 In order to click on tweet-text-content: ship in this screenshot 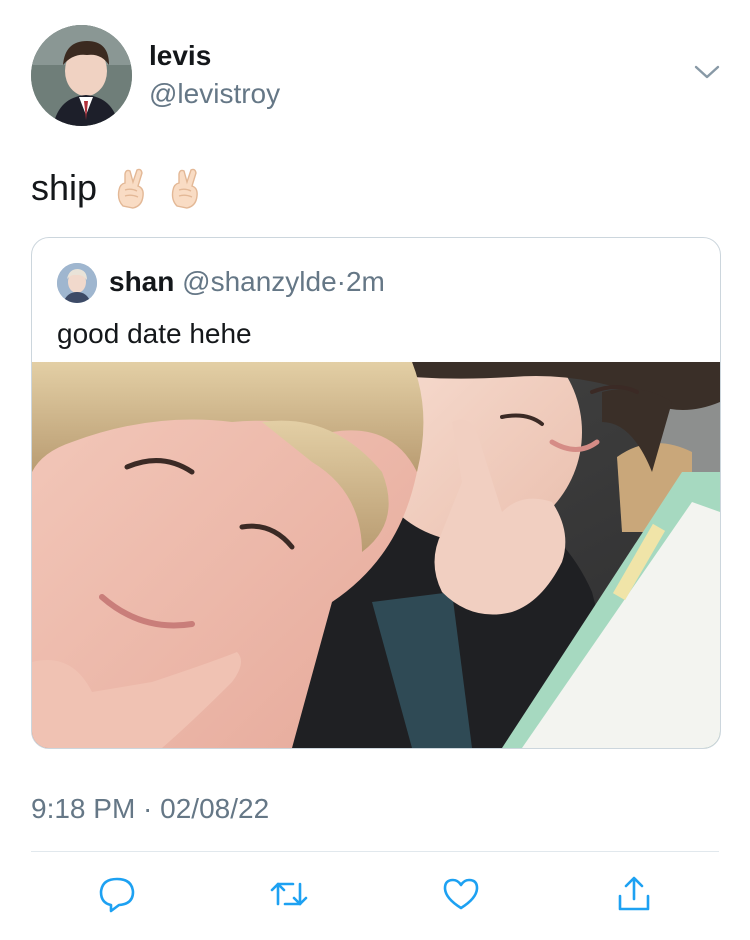, I will do `click(64, 187)`.